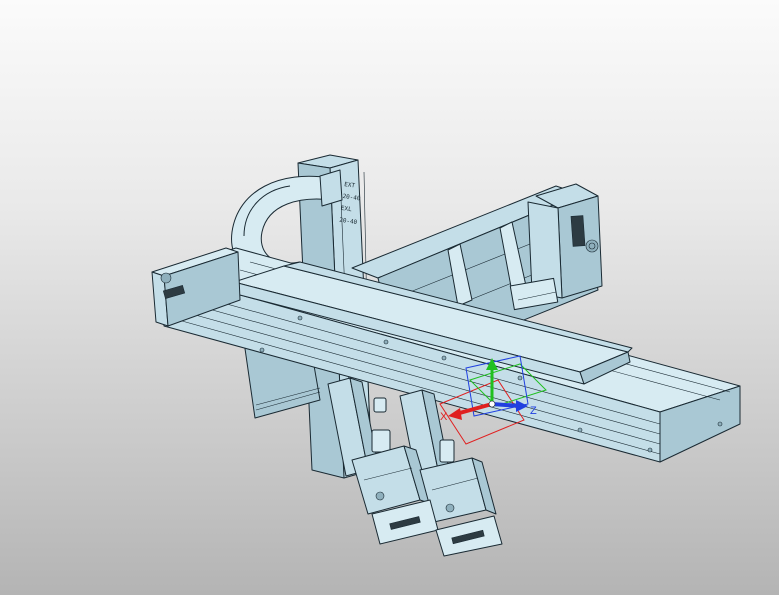 This screenshot has width=779, height=595. Describe the element at coordinates (444, 417) in the screenshot. I see `x-axis-label: X` at that location.